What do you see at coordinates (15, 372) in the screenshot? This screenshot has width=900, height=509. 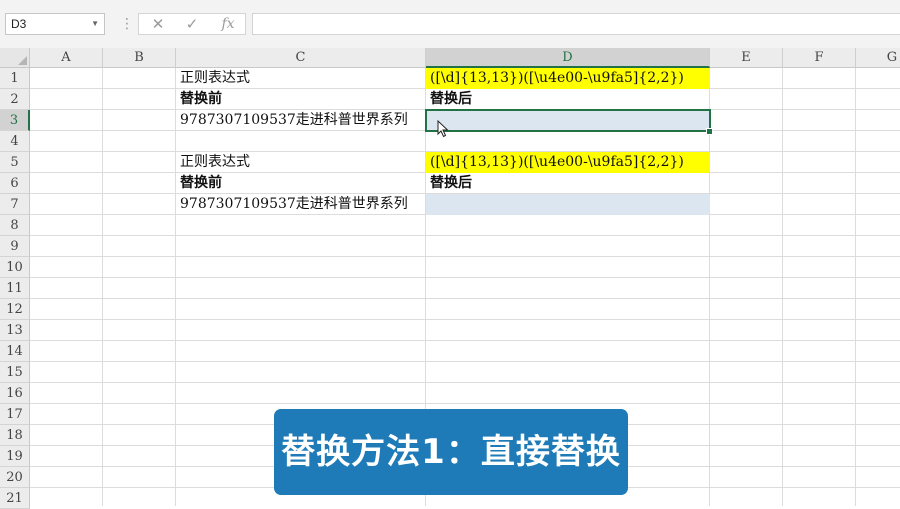 I see `row-header-15: 15` at bounding box center [15, 372].